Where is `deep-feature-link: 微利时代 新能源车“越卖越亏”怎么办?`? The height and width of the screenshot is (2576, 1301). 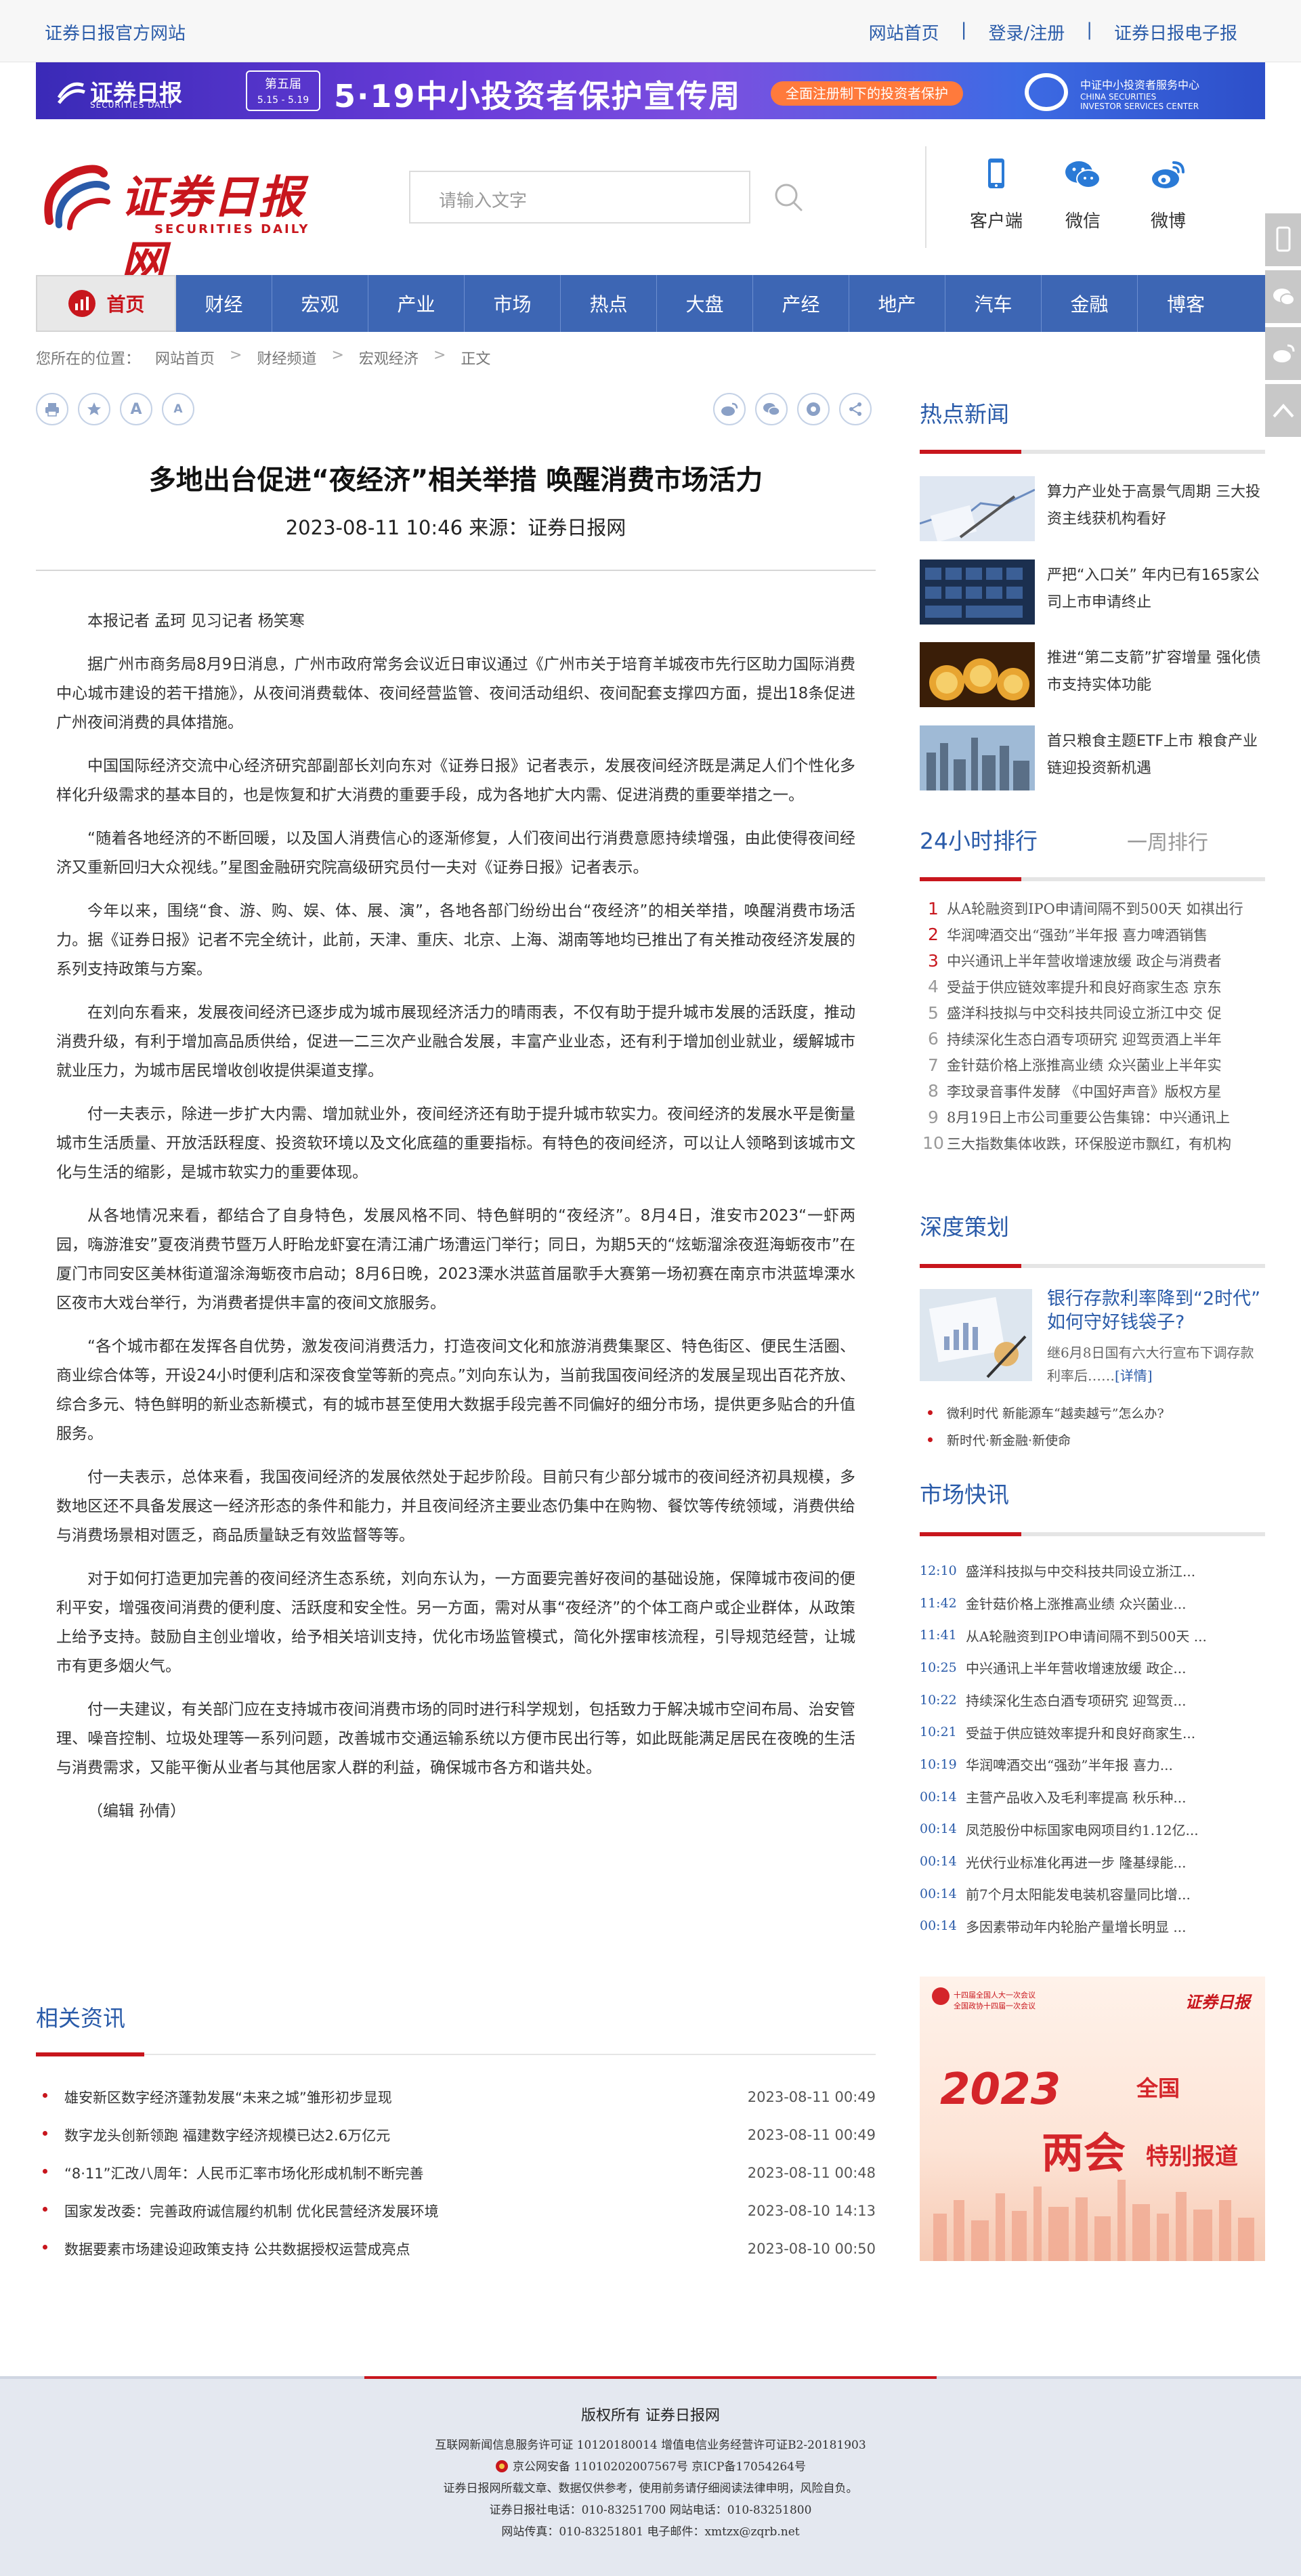
deep-feature-link: 微利时代 新能源车“越卖越亏”怎么办? is located at coordinates (1092, 1413).